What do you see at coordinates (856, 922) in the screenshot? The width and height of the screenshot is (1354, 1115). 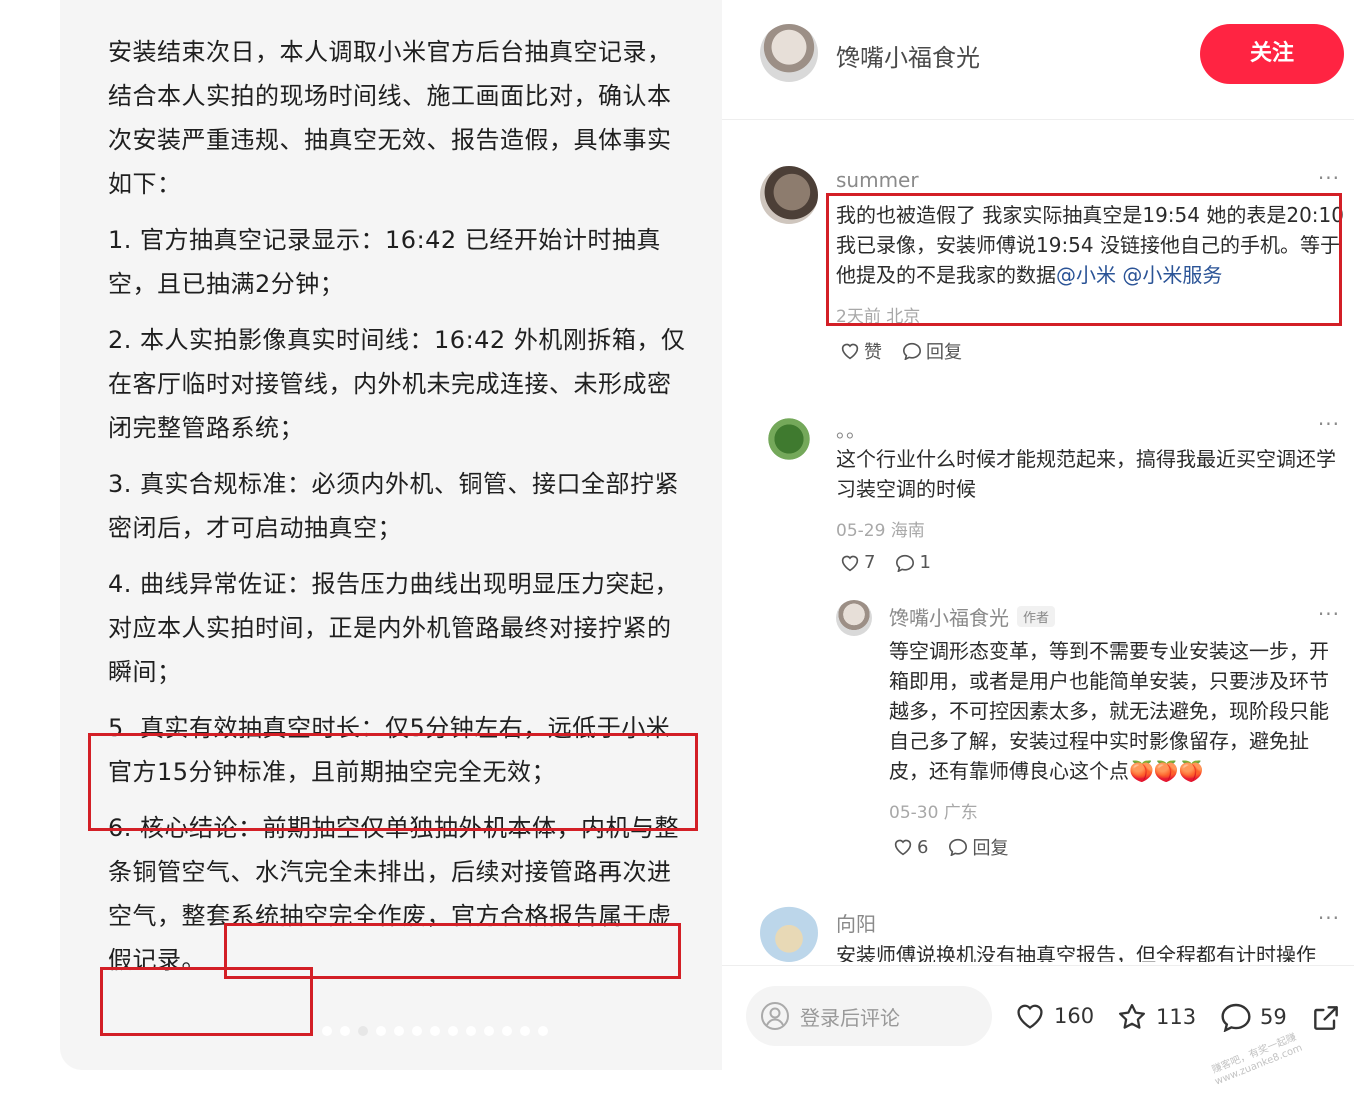 I see `comment-author: 向阳` at bounding box center [856, 922].